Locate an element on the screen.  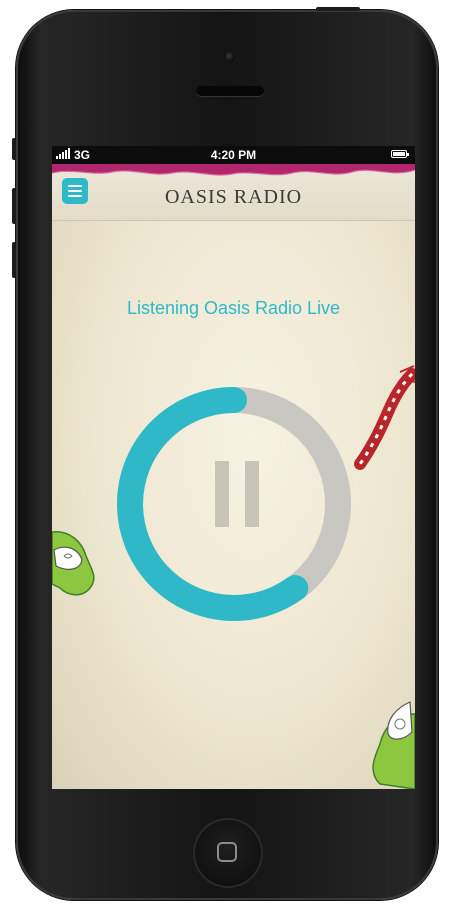
home-button is located at coordinates (228, 853).